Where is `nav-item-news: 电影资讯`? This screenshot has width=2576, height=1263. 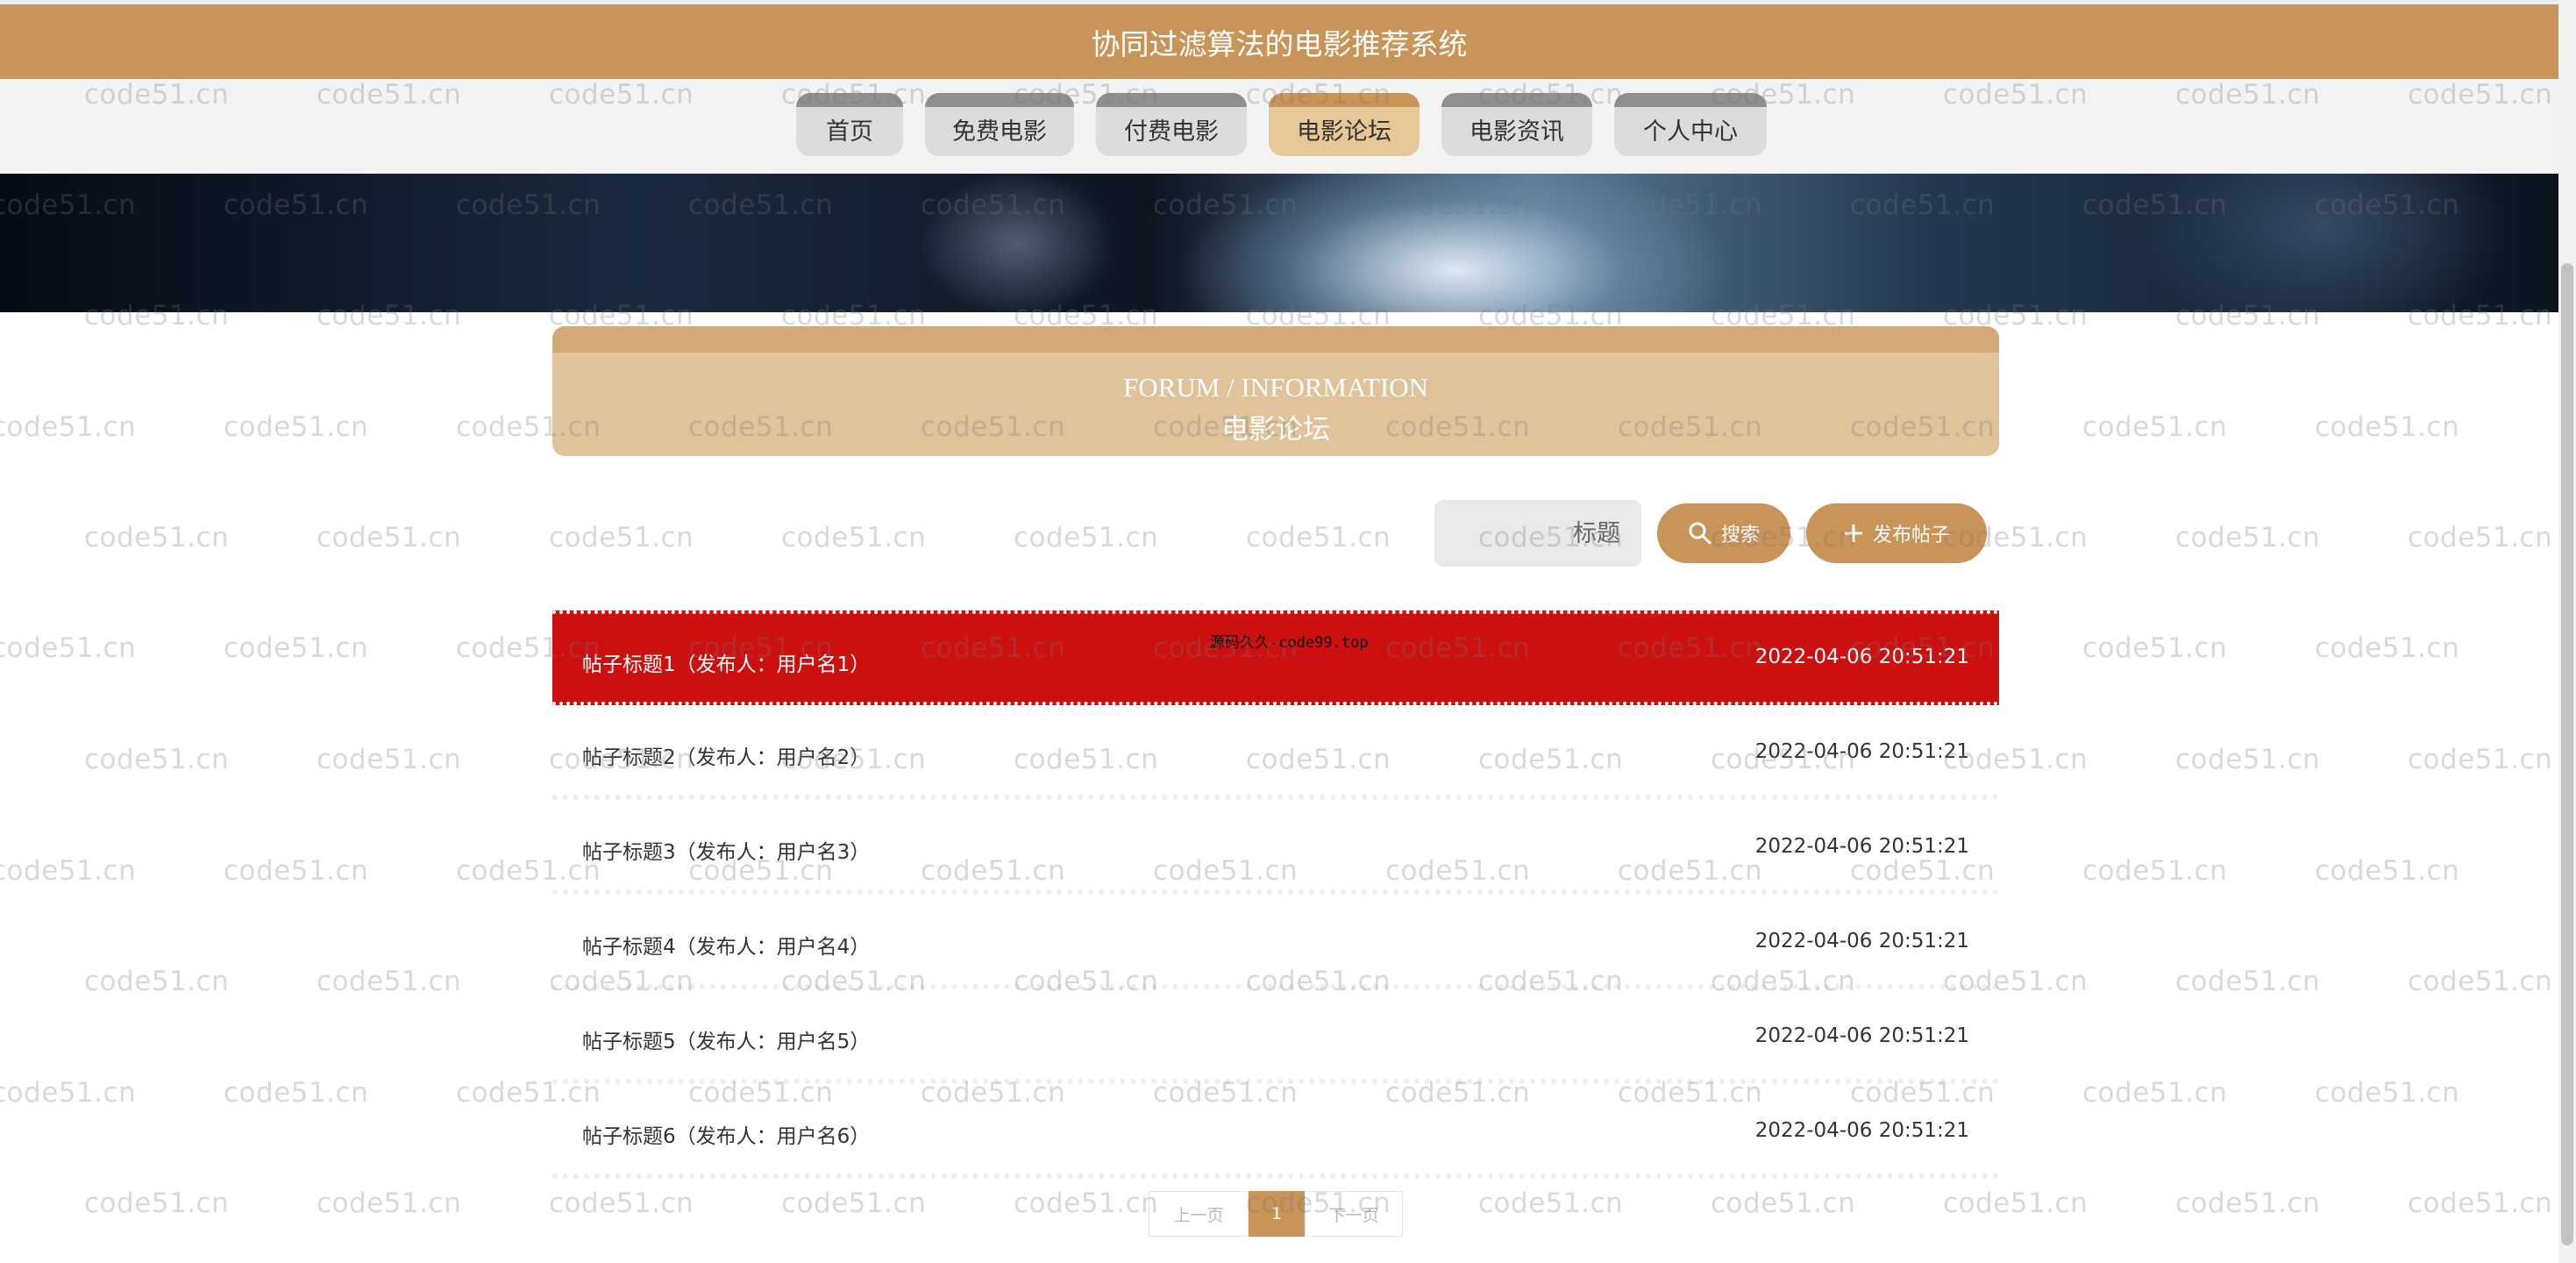
nav-item-news: 电影资讯 is located at coordinates (1516, 124).